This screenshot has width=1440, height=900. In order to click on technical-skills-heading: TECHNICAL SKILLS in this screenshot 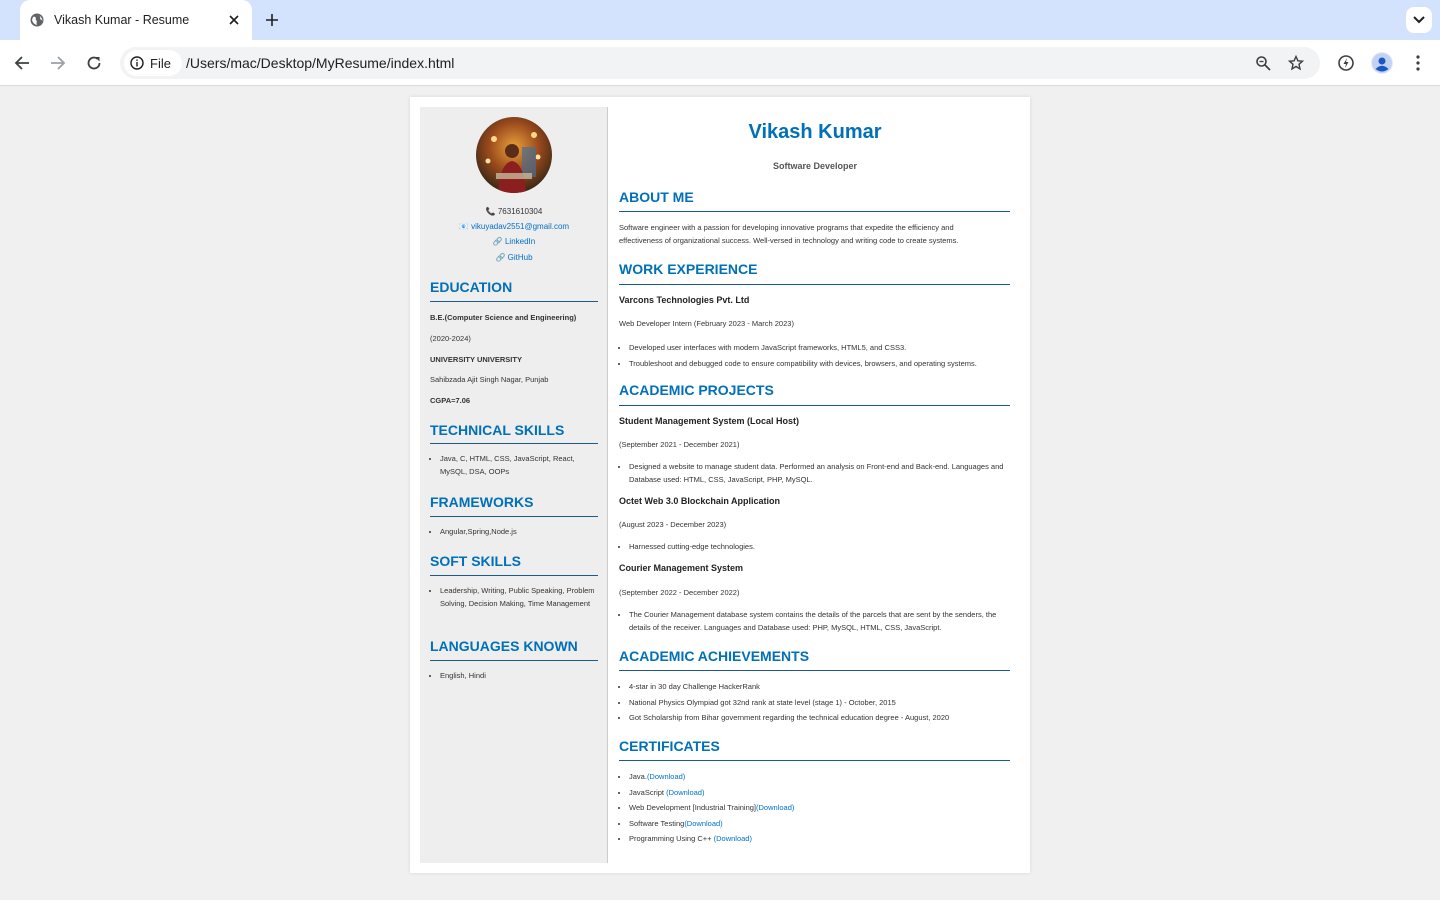, I will do `click(497, 430)`.